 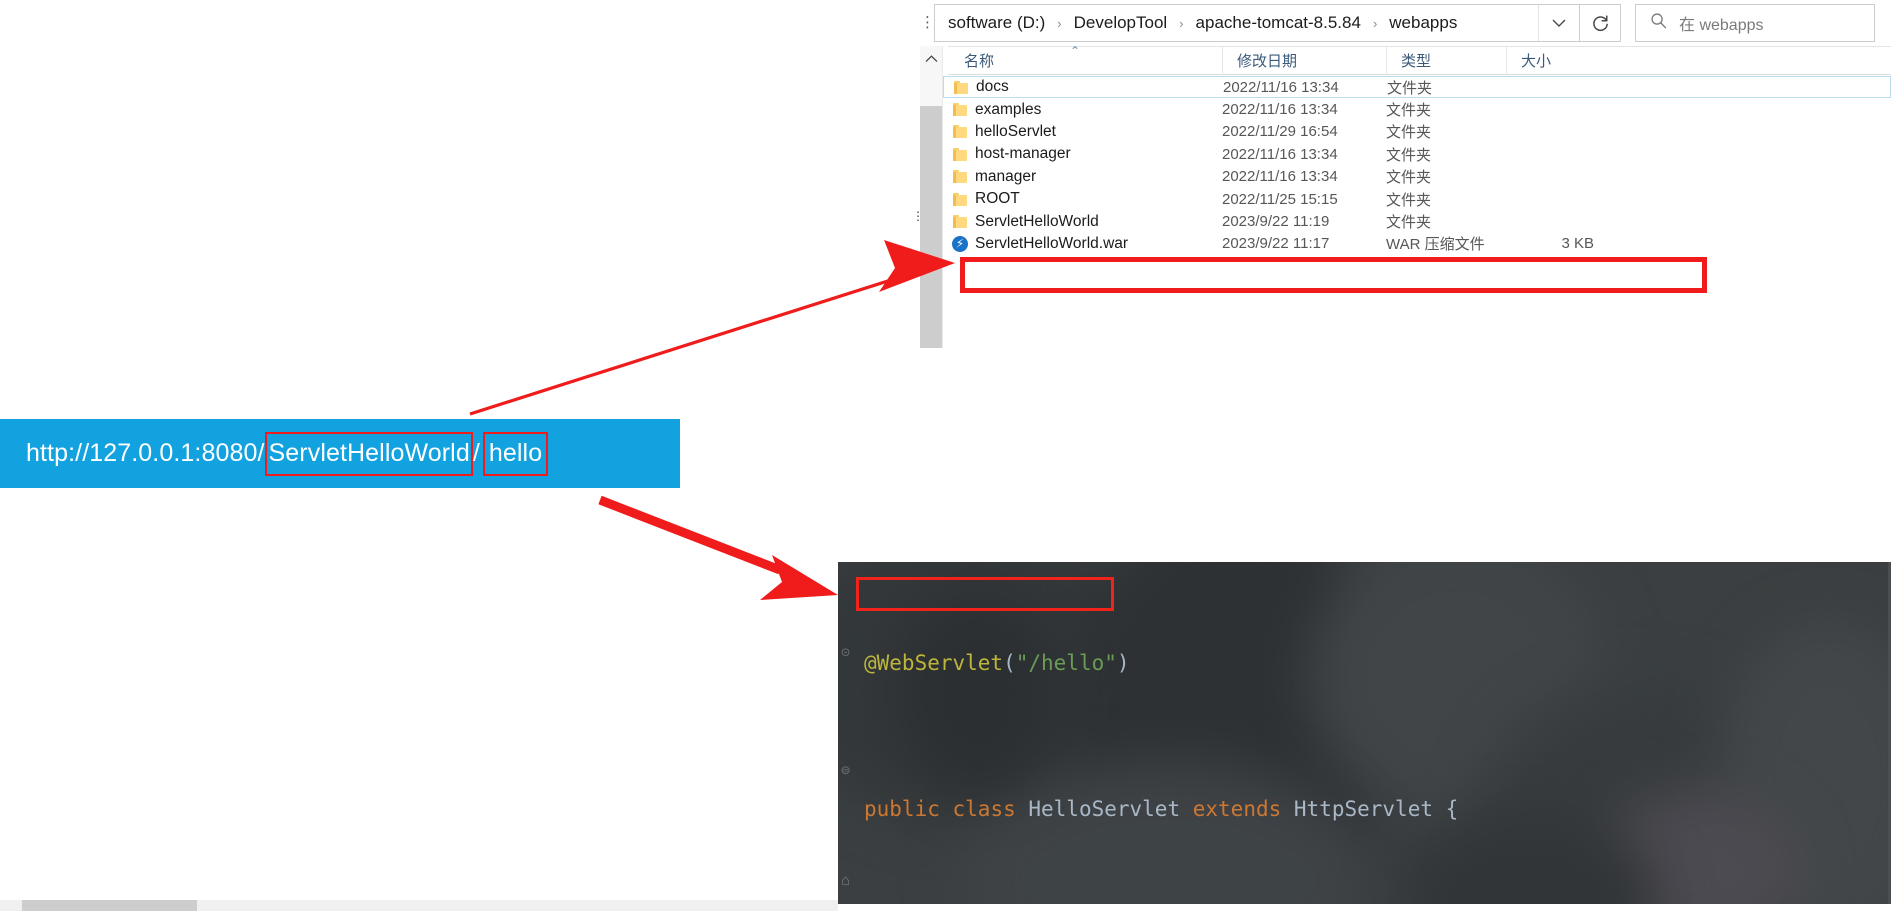 I want to click on annotation-arrows, so click(x=712, y=420).